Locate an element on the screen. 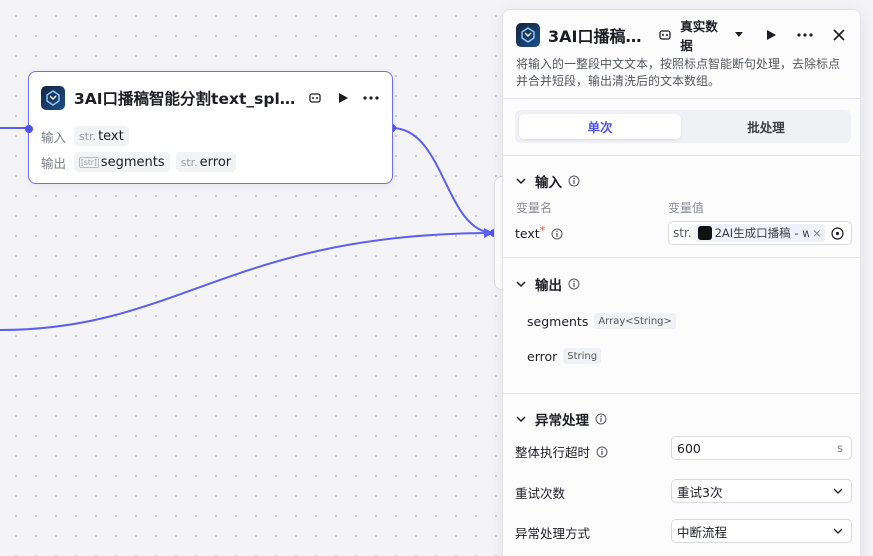  var-text-value-field: str. 2AI生成口播稿 - w... × is located at coordinates (760, 233).